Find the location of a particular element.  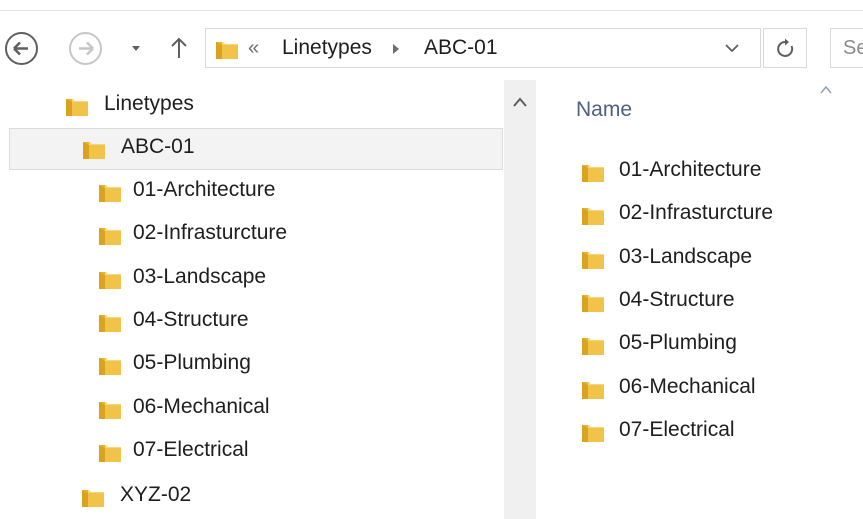

tree-item-02-infrasturcture: 02-Infrasturcture is located at coordinates (297, 236).